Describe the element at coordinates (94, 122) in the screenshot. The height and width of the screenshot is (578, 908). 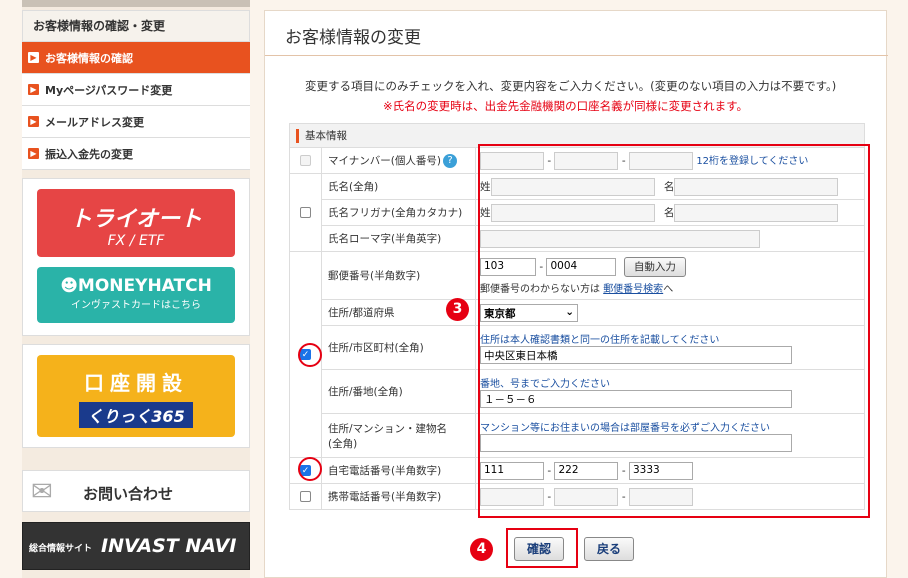
I see `sidebar-item-label: メールアドレス変更` at that location.